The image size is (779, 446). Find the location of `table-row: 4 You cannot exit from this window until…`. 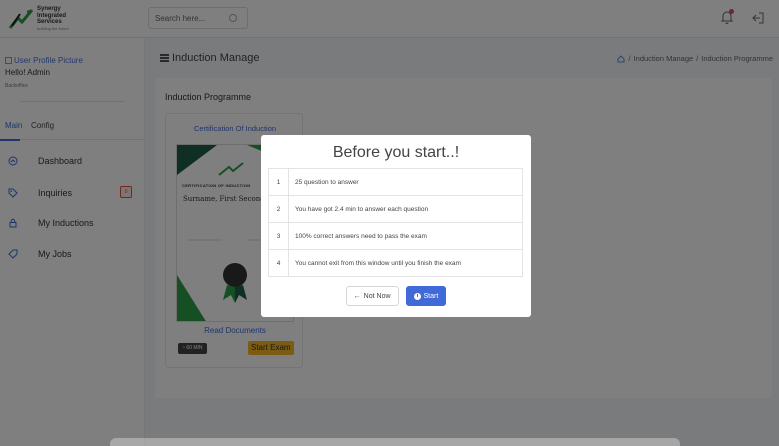

table-row: 4 You cannot exit from this window until… is located at coordinates (395, 263).